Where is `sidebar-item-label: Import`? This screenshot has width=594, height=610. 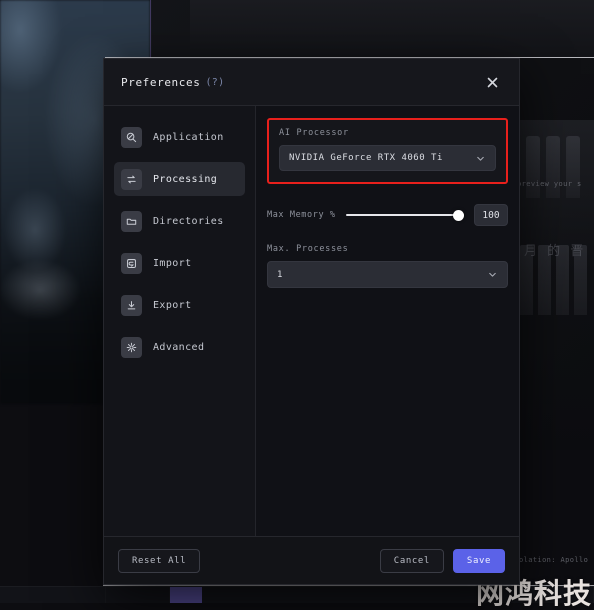 sidebar-item-label: Import is located at coordinates (172, 263).